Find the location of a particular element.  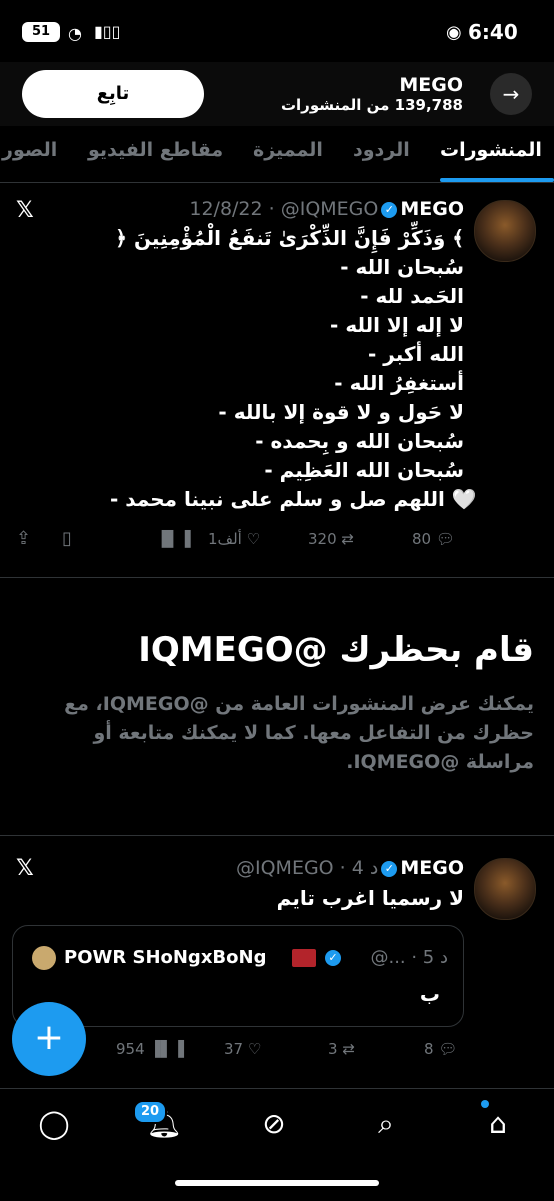

reply-button: 8 💬︎ is located at coordinates (440, 1049).